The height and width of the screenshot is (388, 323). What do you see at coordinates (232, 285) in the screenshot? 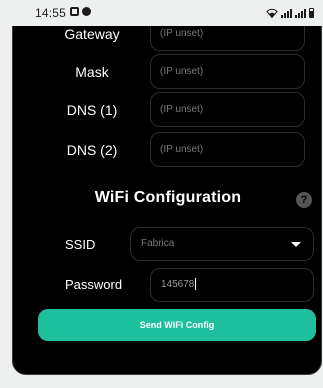
I see `password-input: 145678` at bounding box center [232, 285].